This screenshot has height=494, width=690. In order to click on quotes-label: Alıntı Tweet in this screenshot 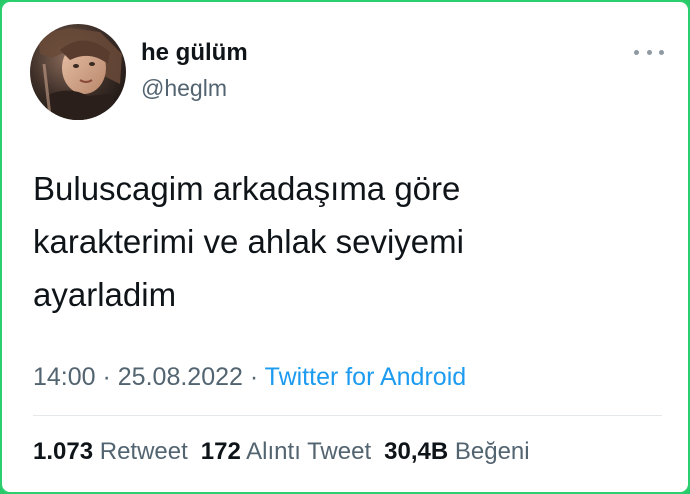, I will do `click(309, 451)`.